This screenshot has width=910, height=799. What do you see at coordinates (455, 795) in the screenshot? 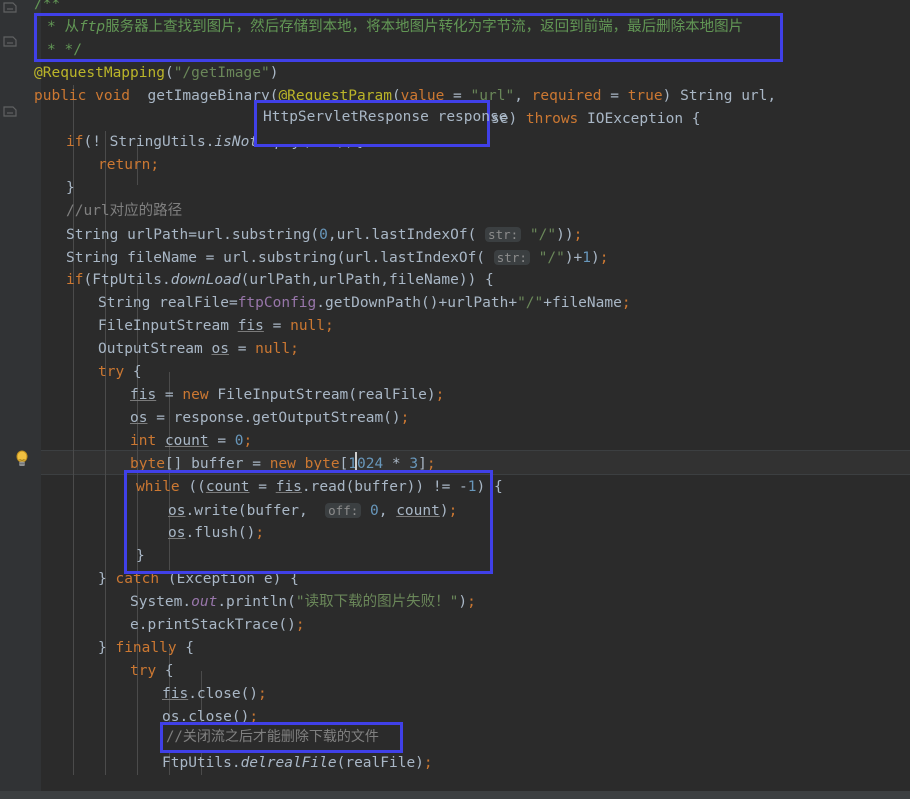
I see `editor-bottom-bar` at bounding box center [455, 795].